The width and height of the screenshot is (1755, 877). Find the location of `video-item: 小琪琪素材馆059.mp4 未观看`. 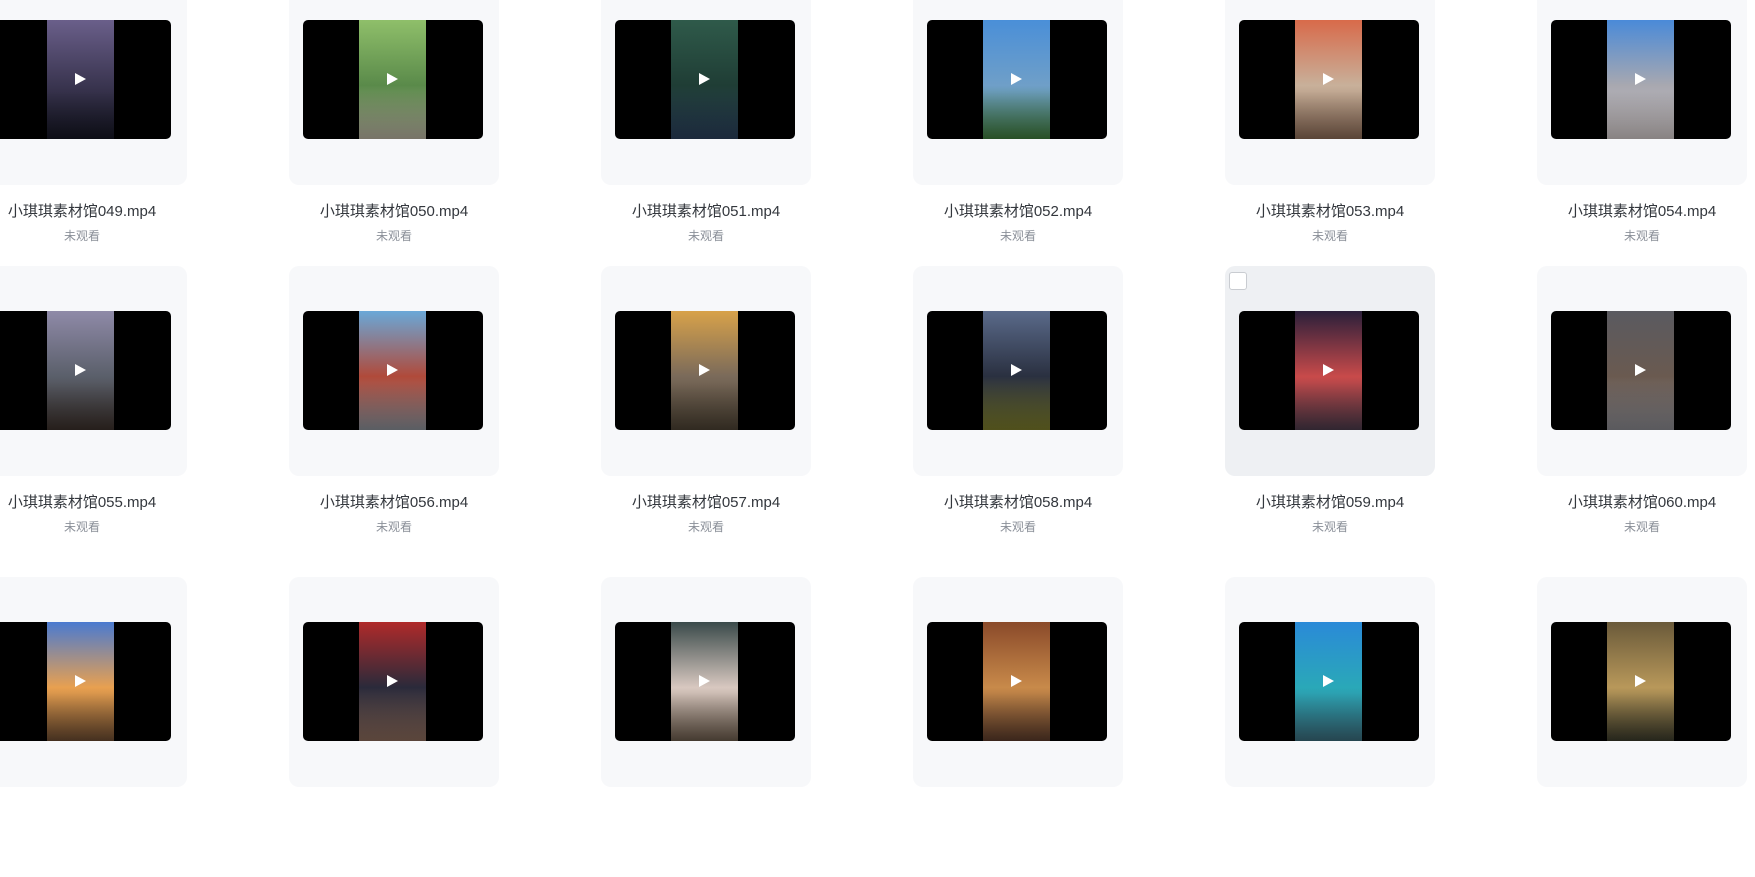

video-item: 小琪琪素材馆059.mp4 未观看 is located at coordinates (1331, 416).